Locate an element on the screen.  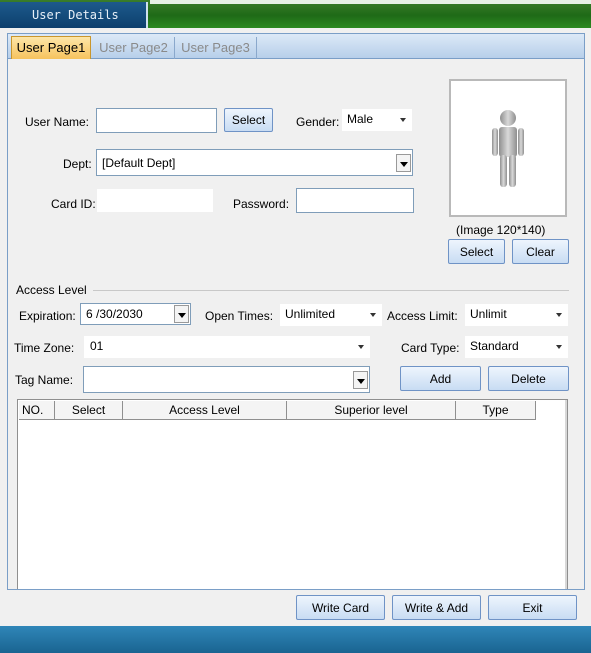
open-times-select: Unlimited is located at coordinates (331, 315).